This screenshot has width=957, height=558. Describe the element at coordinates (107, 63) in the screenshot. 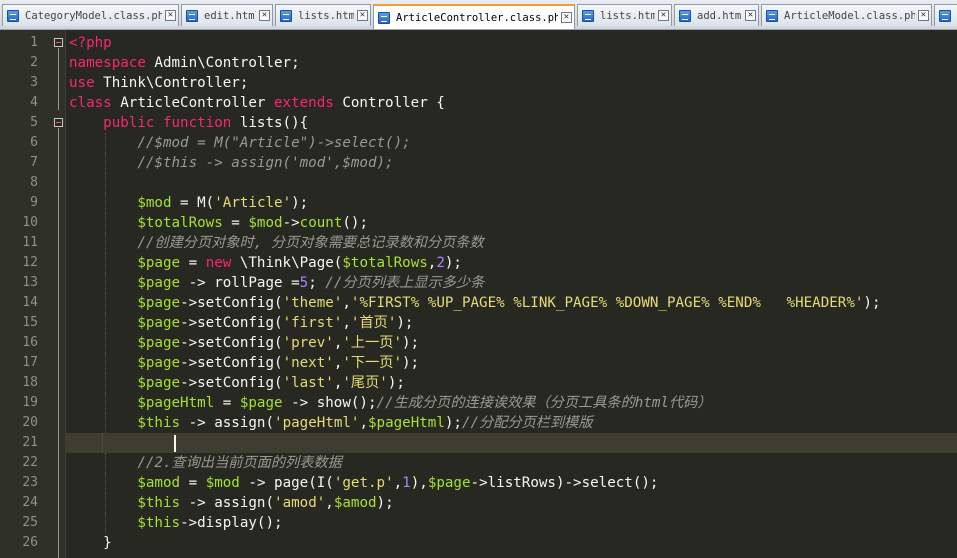

I see `code-token: namespace` at that location.